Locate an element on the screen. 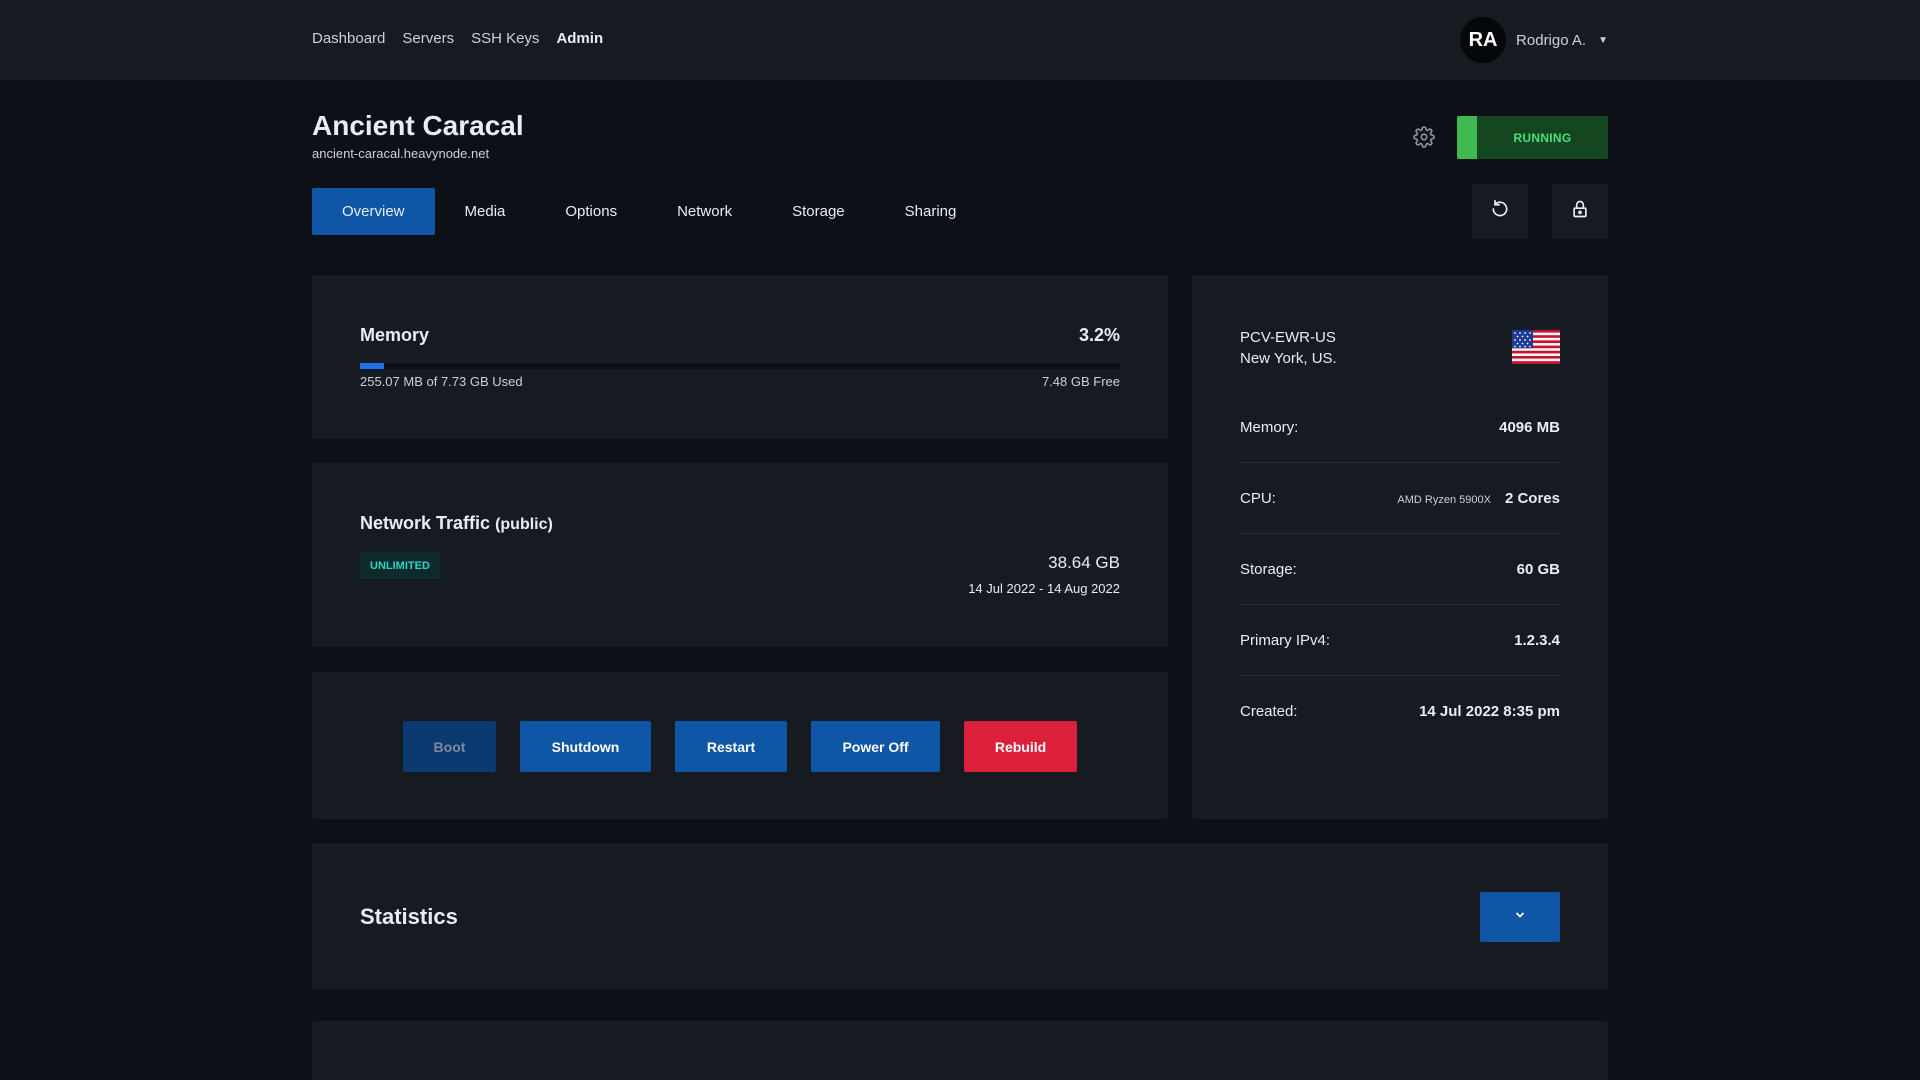  spec-label: Storage: is located at coordinates (1268, 569).